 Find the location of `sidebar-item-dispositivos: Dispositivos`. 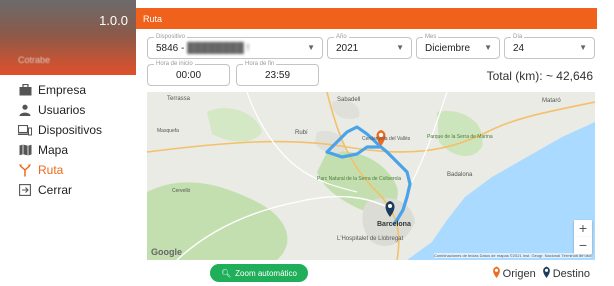

sidebar-item-dispositivos: Dispositivos is located at coordinates (68, 130).